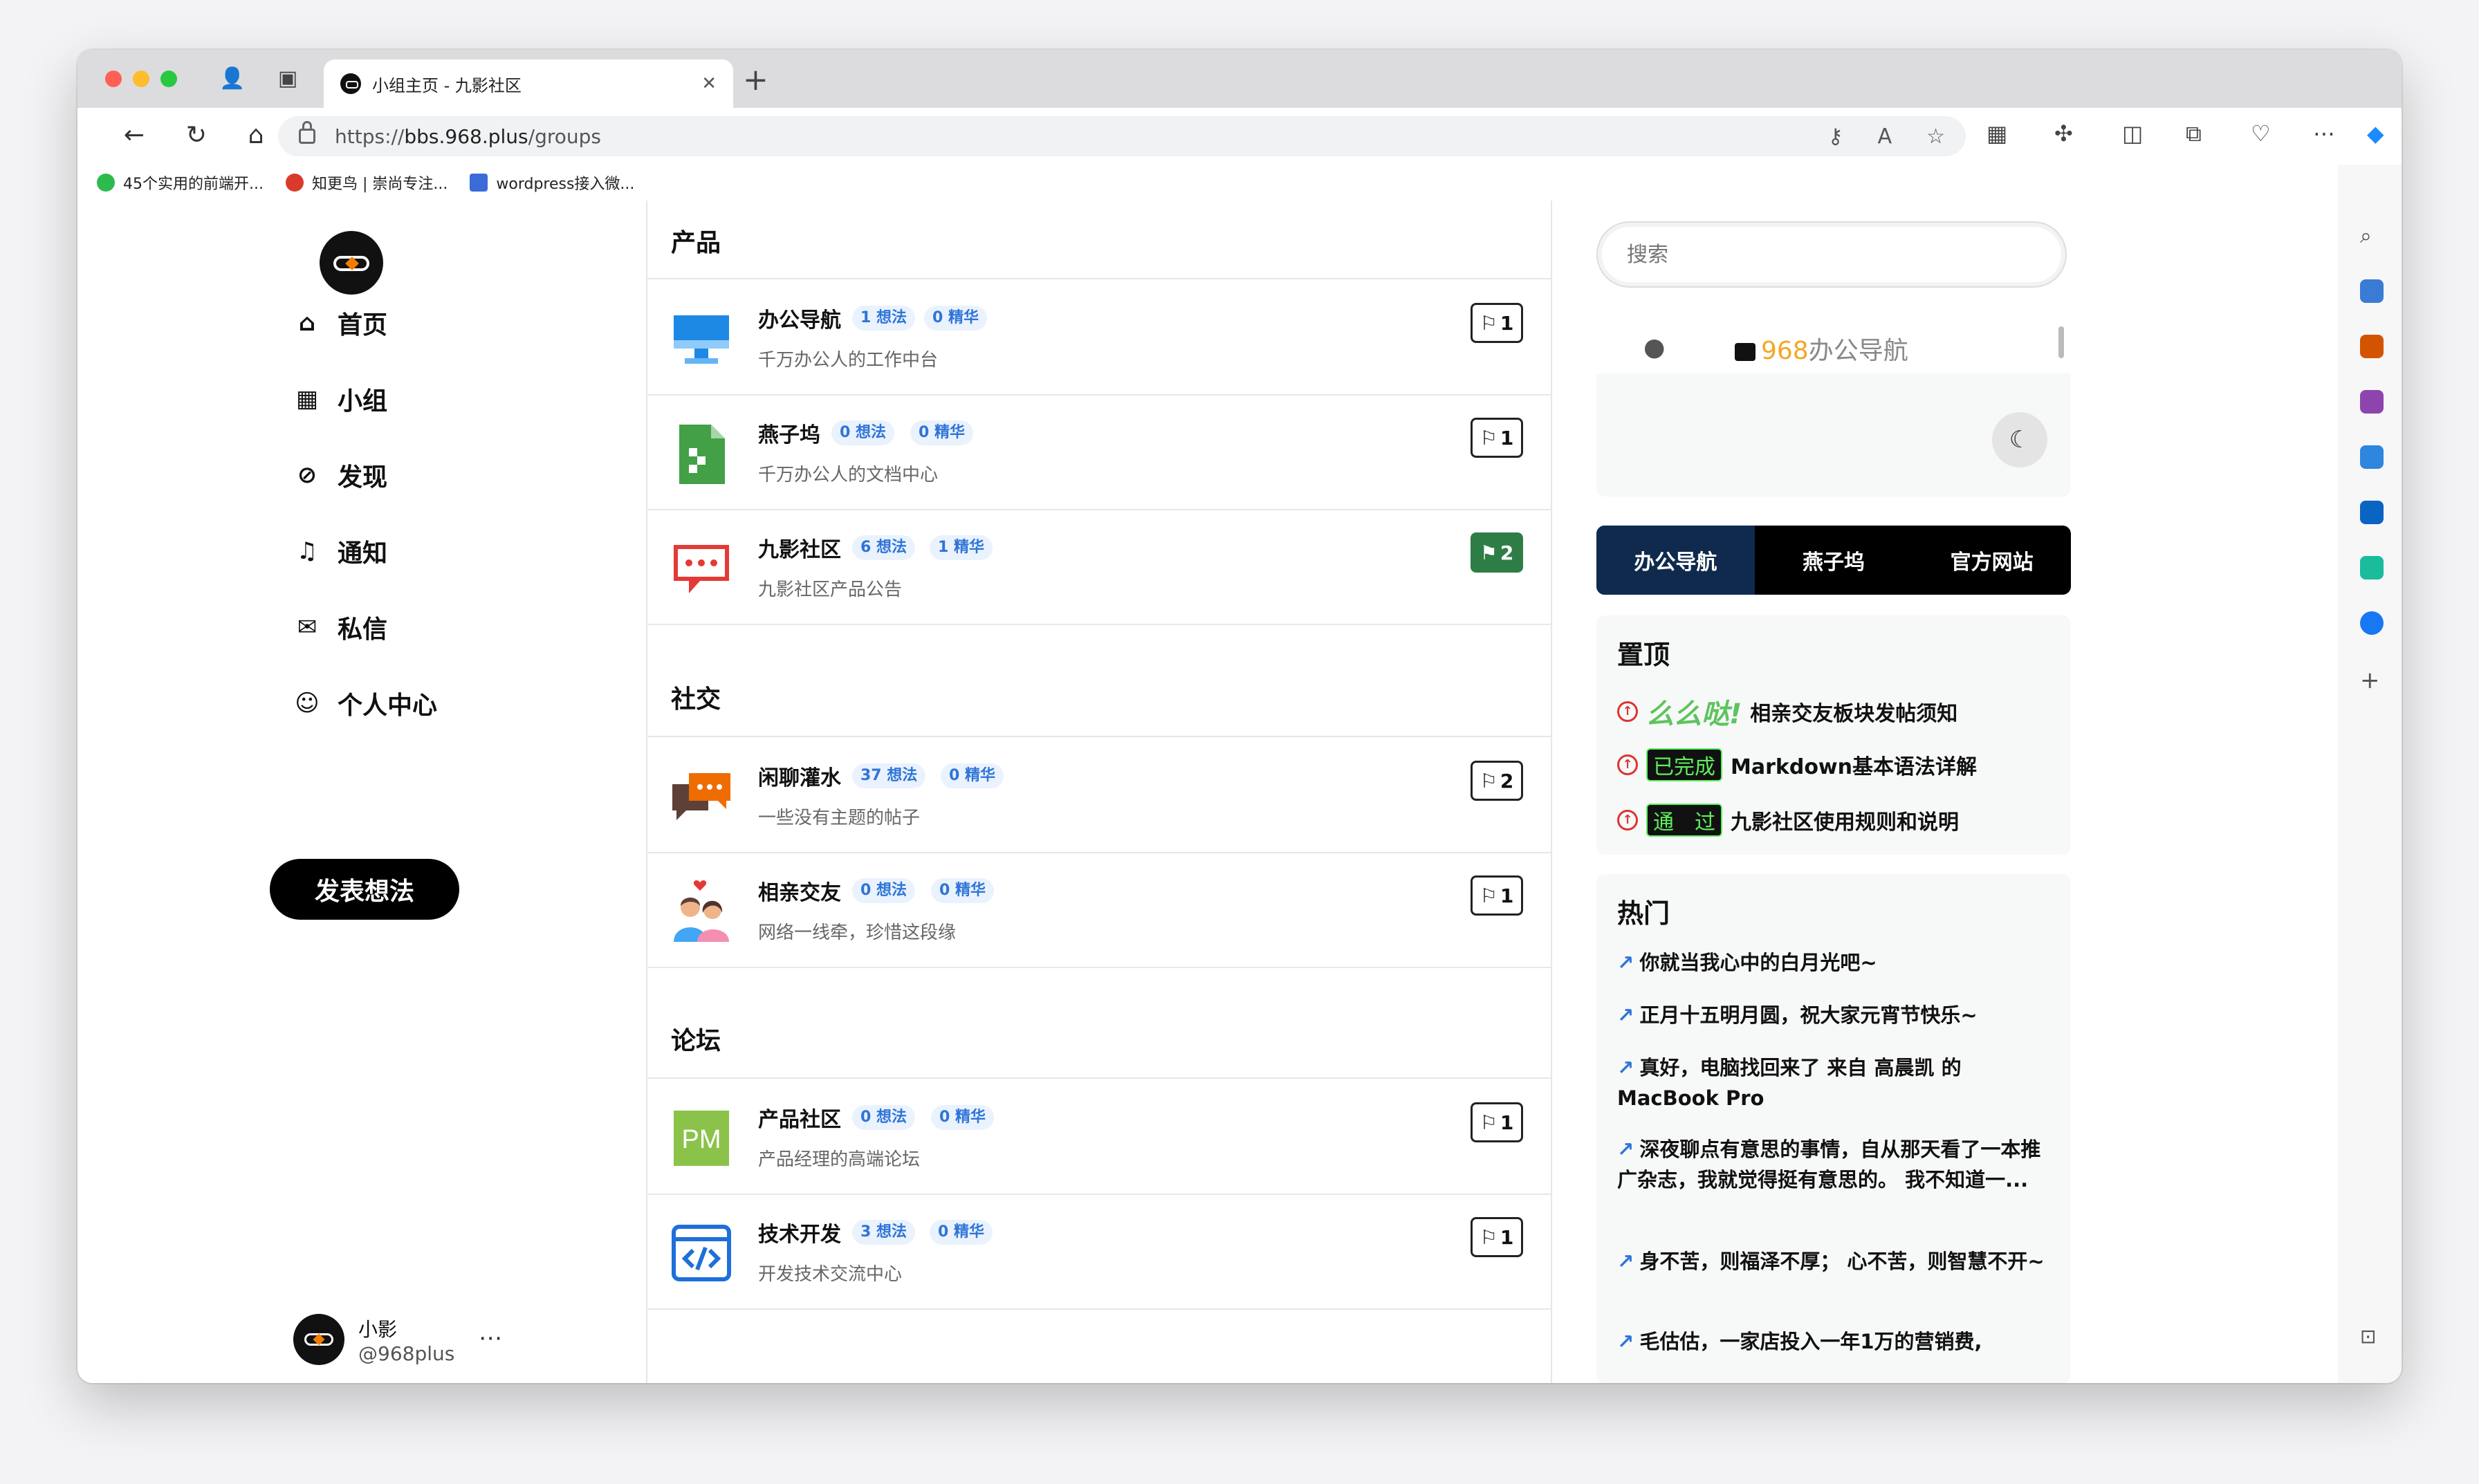 This screenshot has height=1484, width=2479. Describe the element at coordinates (307, 551) in the screenshot. I see `bell-icon: ♫` at that location.